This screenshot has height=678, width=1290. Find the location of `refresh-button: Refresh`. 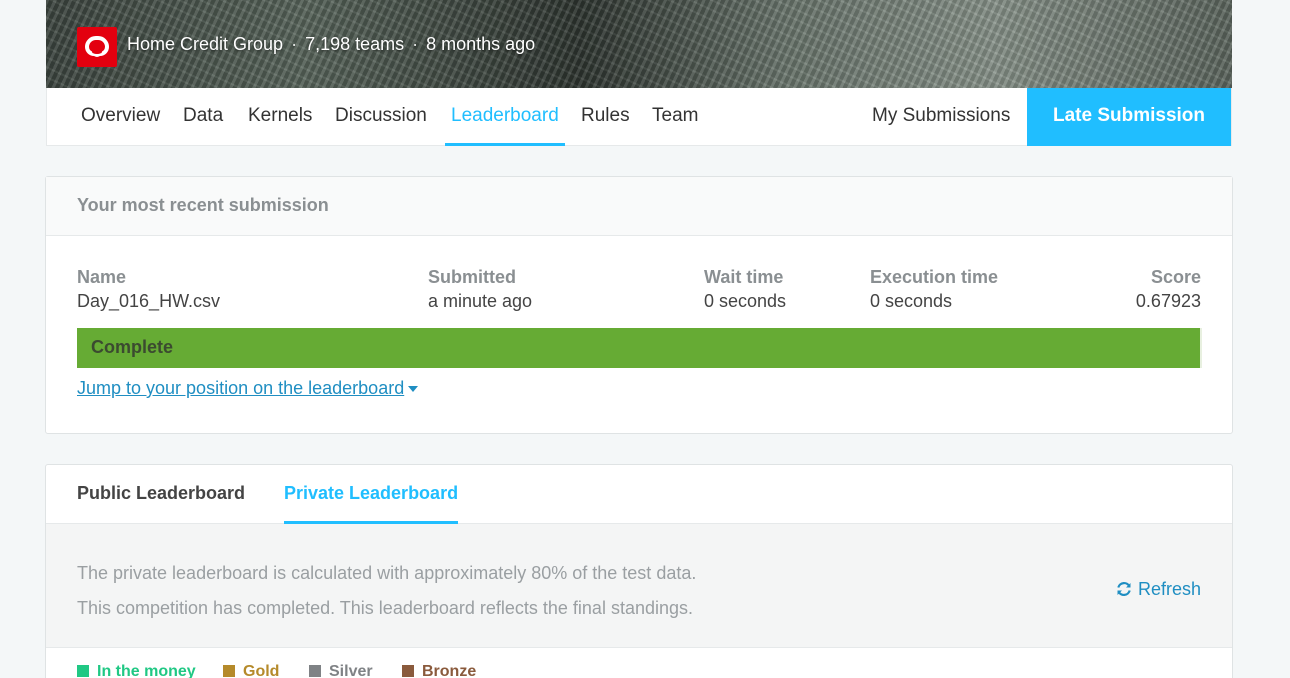

refresh-button: Refresh is located at coordinates (1158, 589).